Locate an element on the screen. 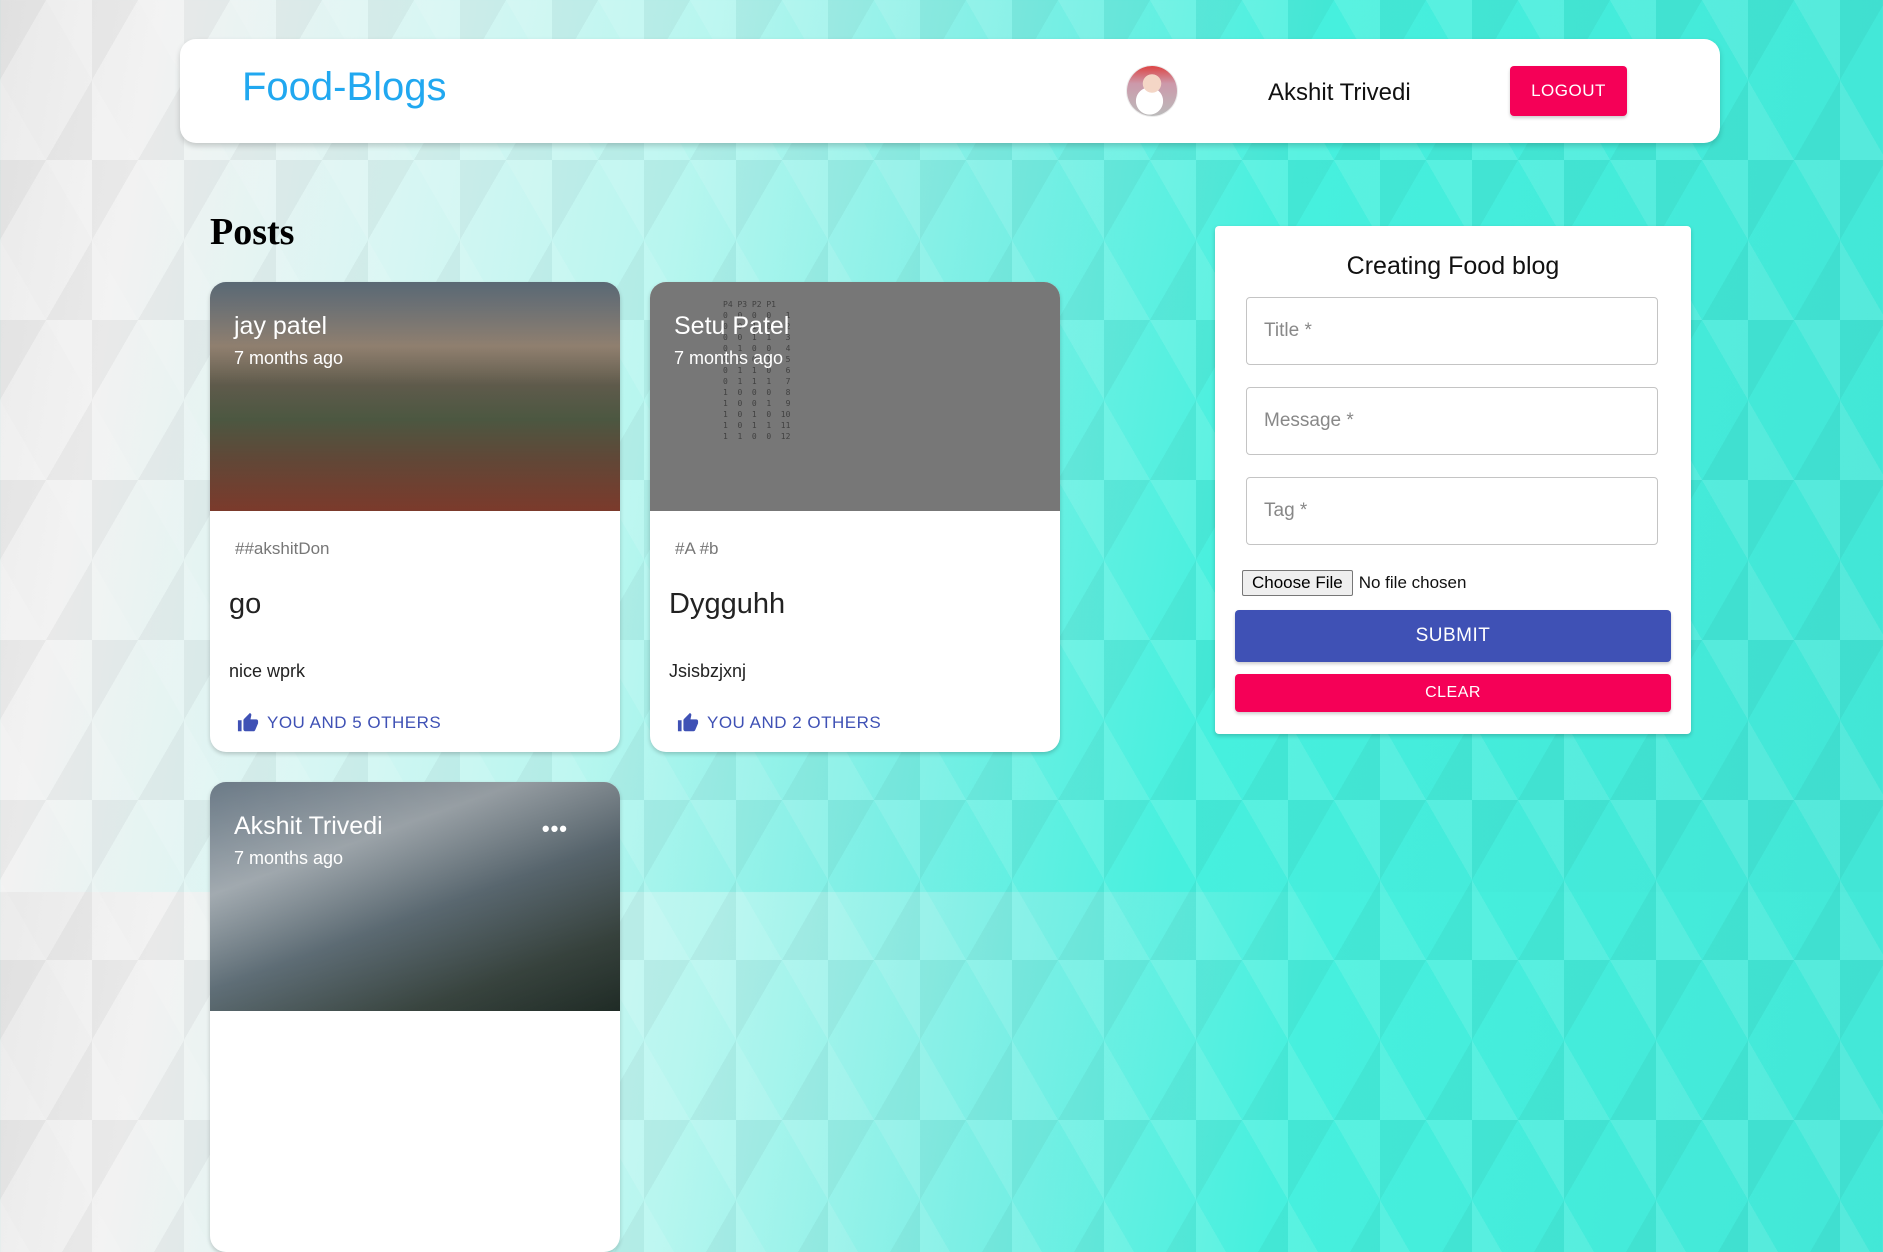  post-tags: ##akshitDon is located at coordinates (282, 548).